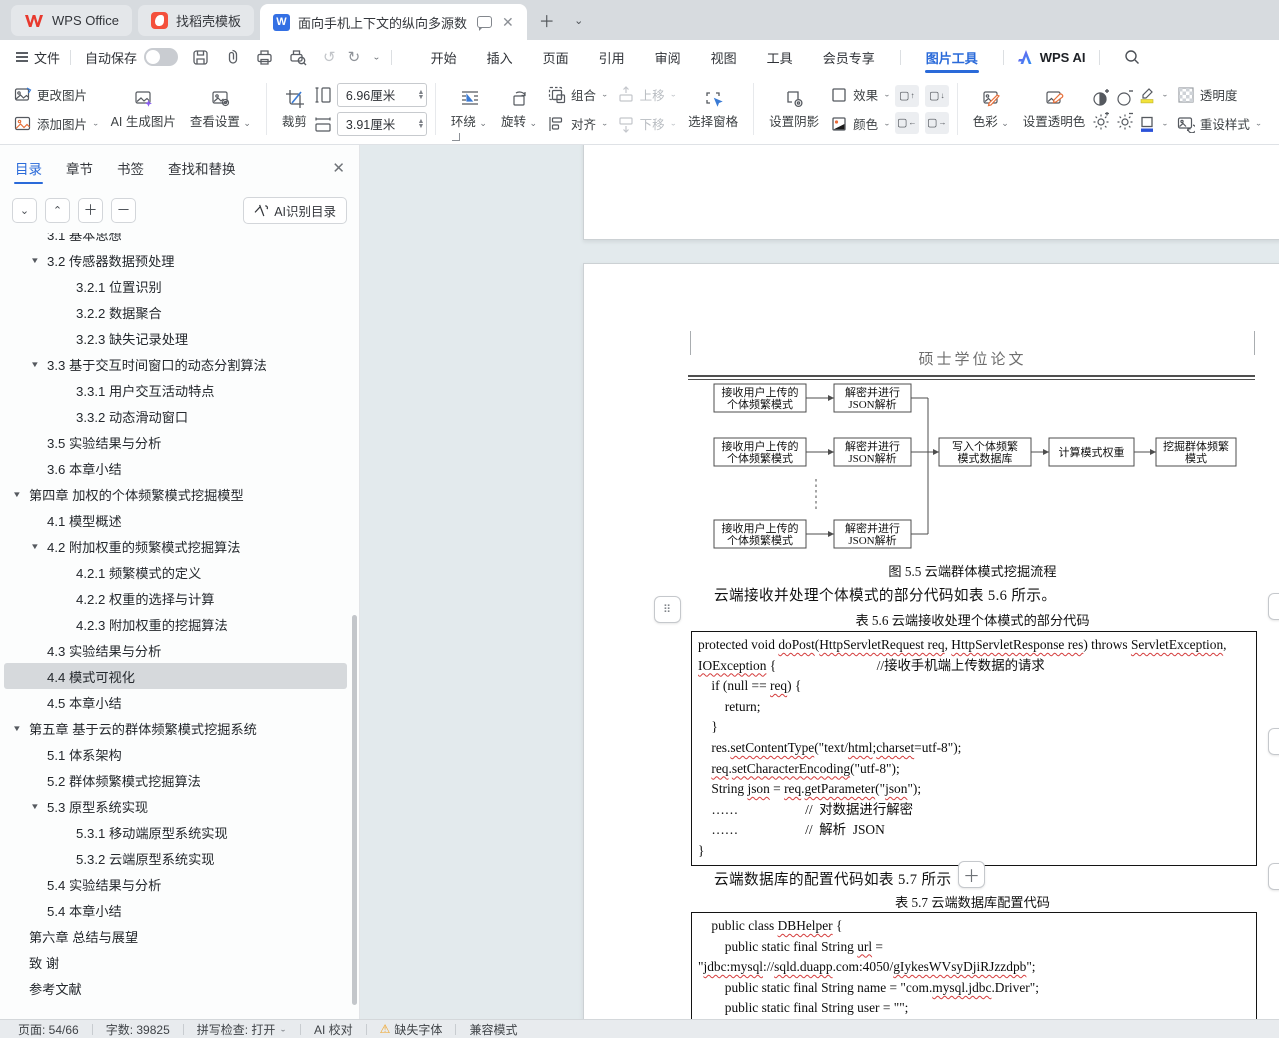 This screenshot has width=1279, height=1038. I want to click on rotate-button: 旋转 ⌄, so click(519, 109).